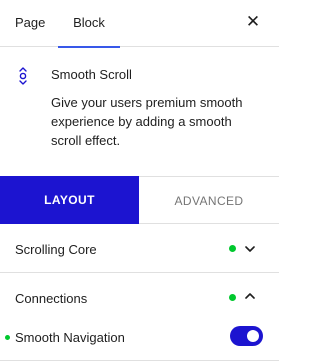 The image size is (320, 362). I want to click on toggle-label: Smooth Navigation, so click(70, 337).